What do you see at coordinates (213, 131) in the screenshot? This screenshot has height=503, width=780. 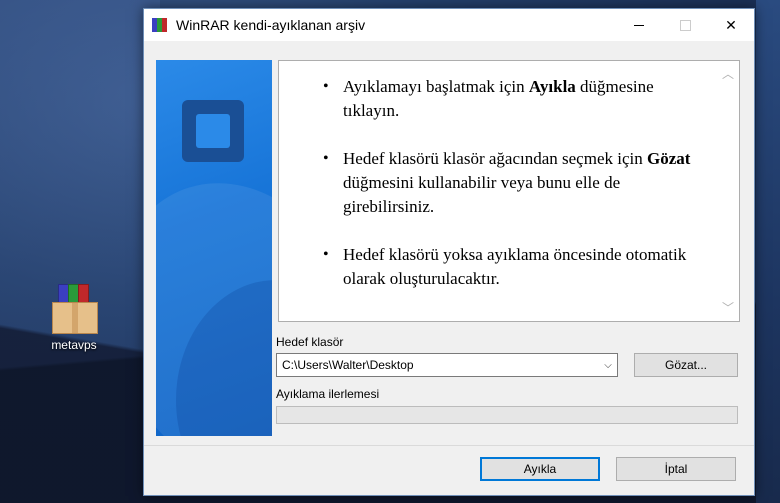 I see `winrar-logo-icon` at bounding box center [213, 131].